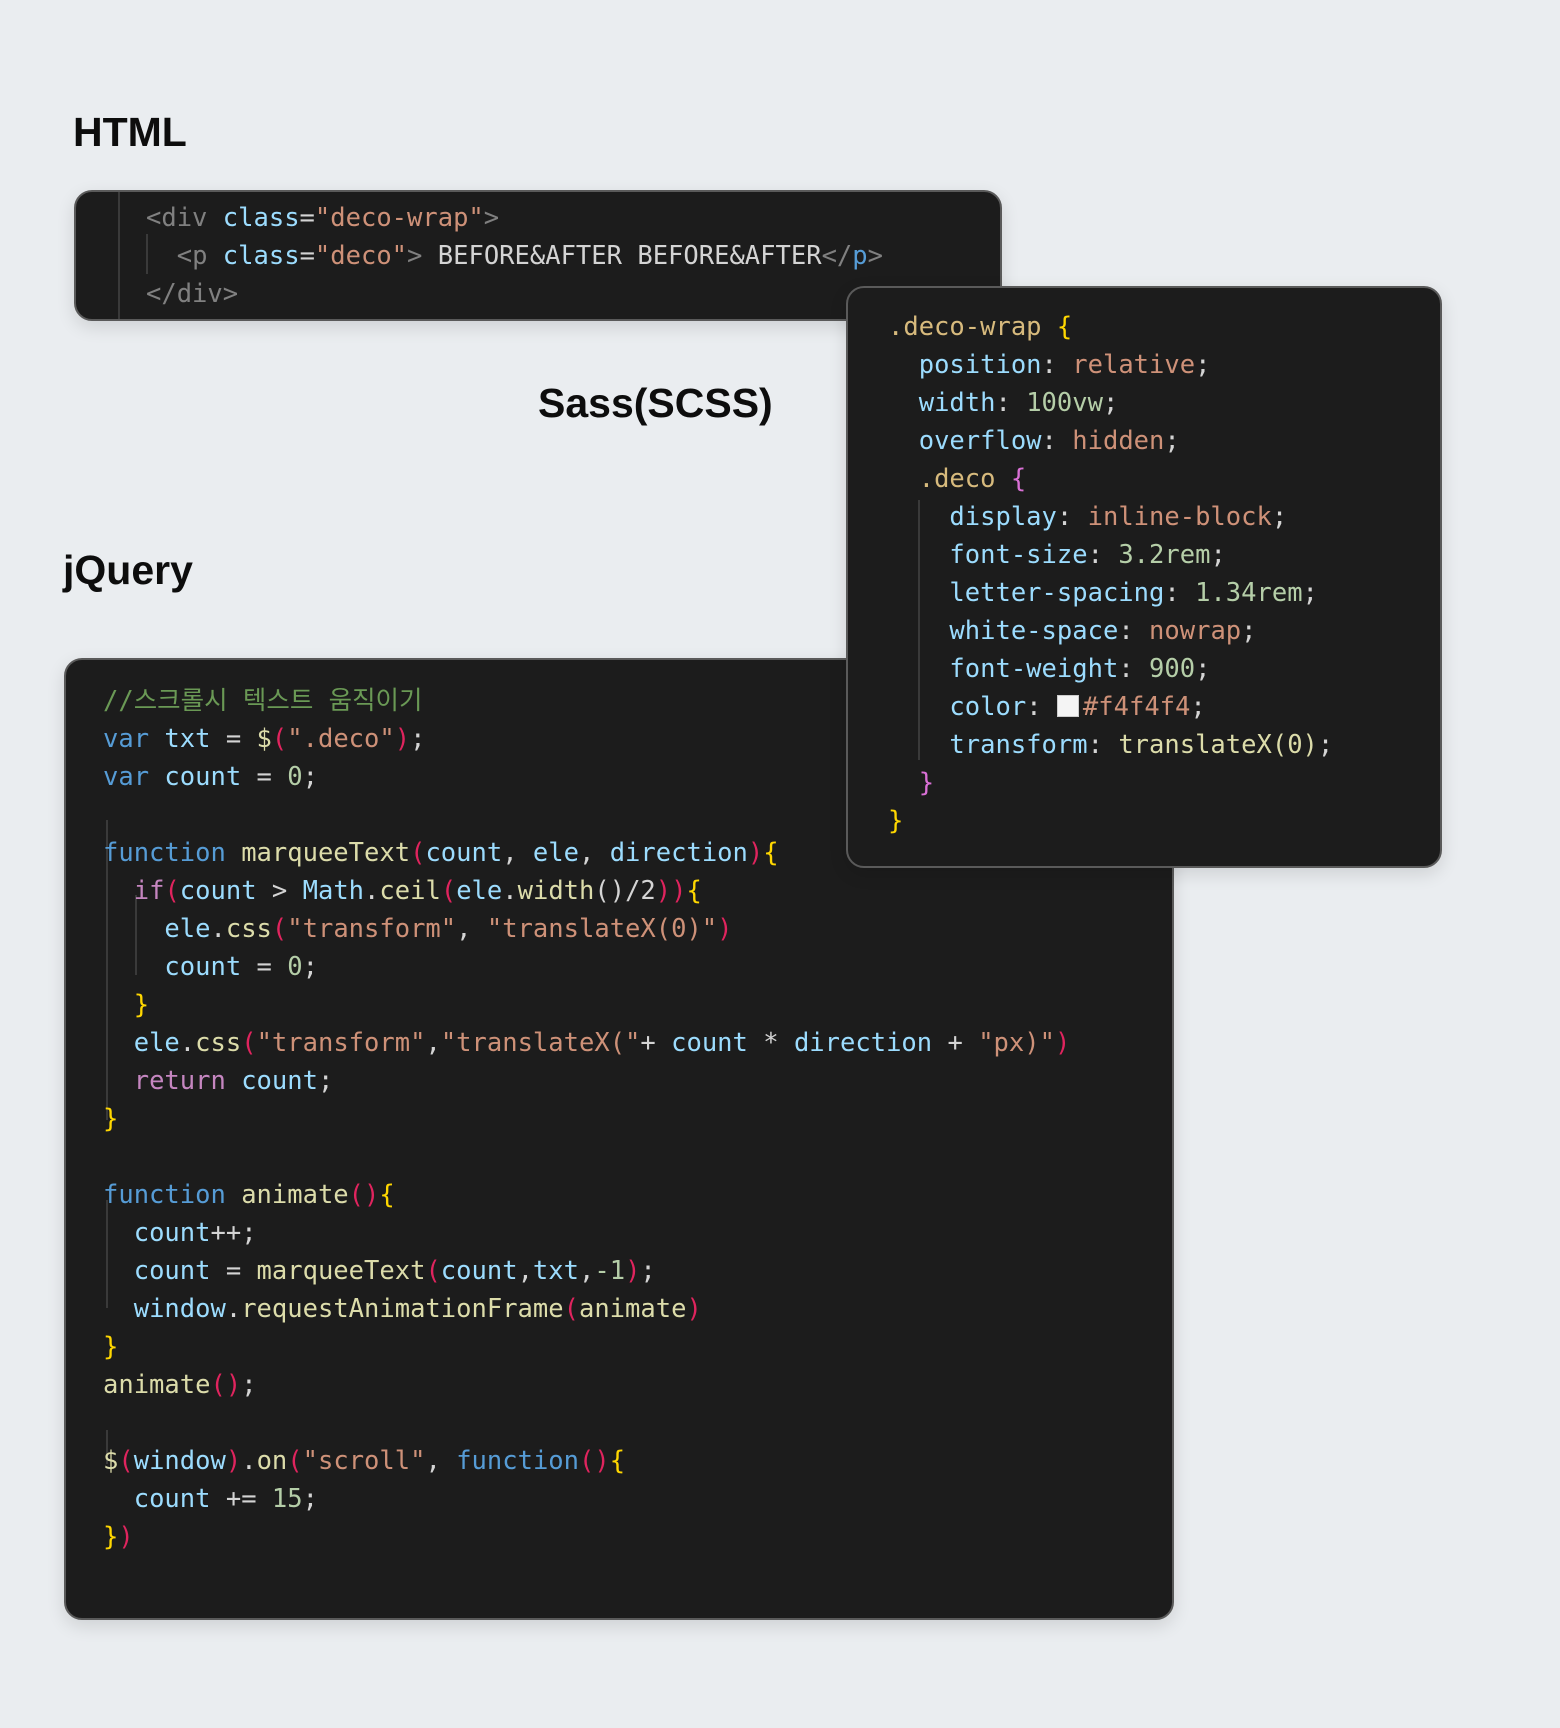  I want to click on variable: Math, so click(333, 891).